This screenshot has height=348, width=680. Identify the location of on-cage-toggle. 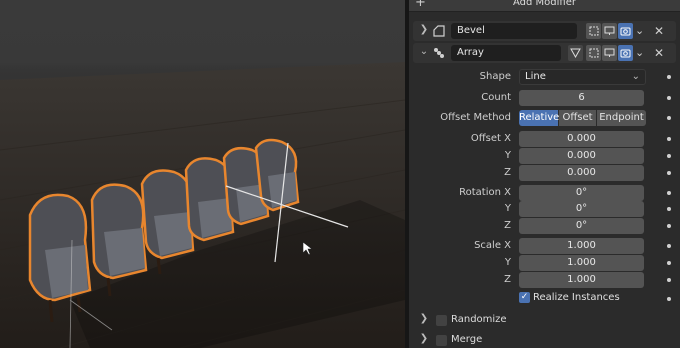
(575, 53).